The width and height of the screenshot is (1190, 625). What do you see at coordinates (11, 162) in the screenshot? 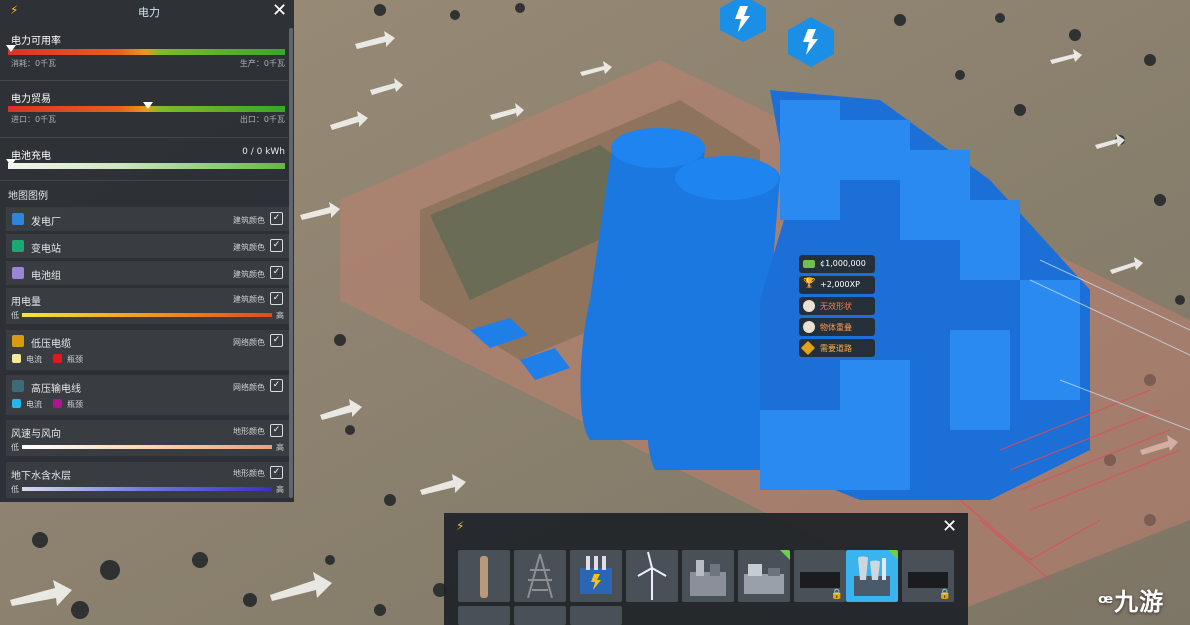
I see `battery-marker` at bounding box center [11, 162].